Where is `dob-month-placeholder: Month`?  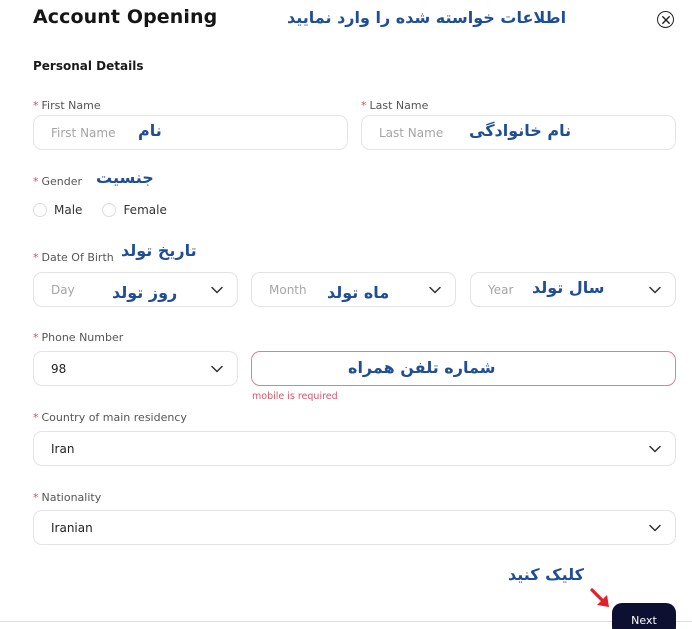
dob-month-placeholder: Month is located at coordinates (288, 289).